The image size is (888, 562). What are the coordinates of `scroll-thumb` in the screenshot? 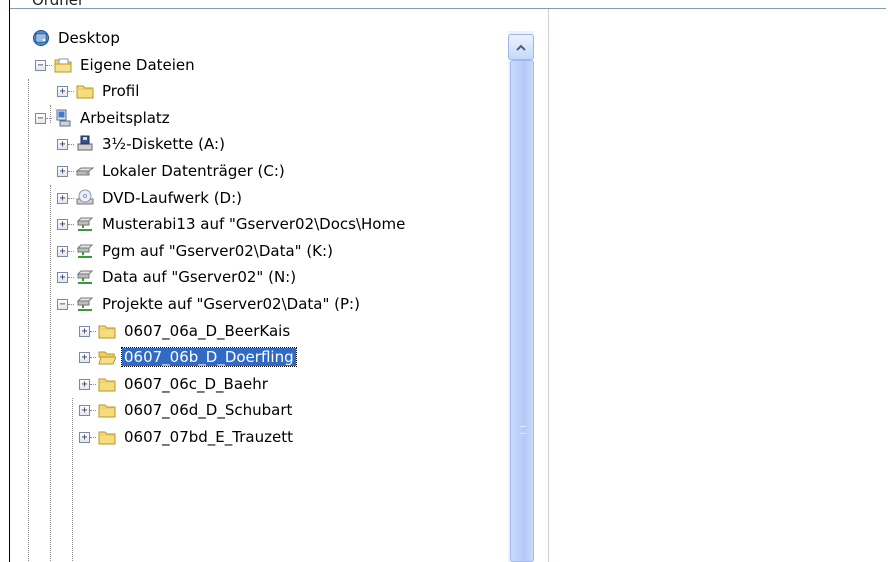 It's located at (522, 311).